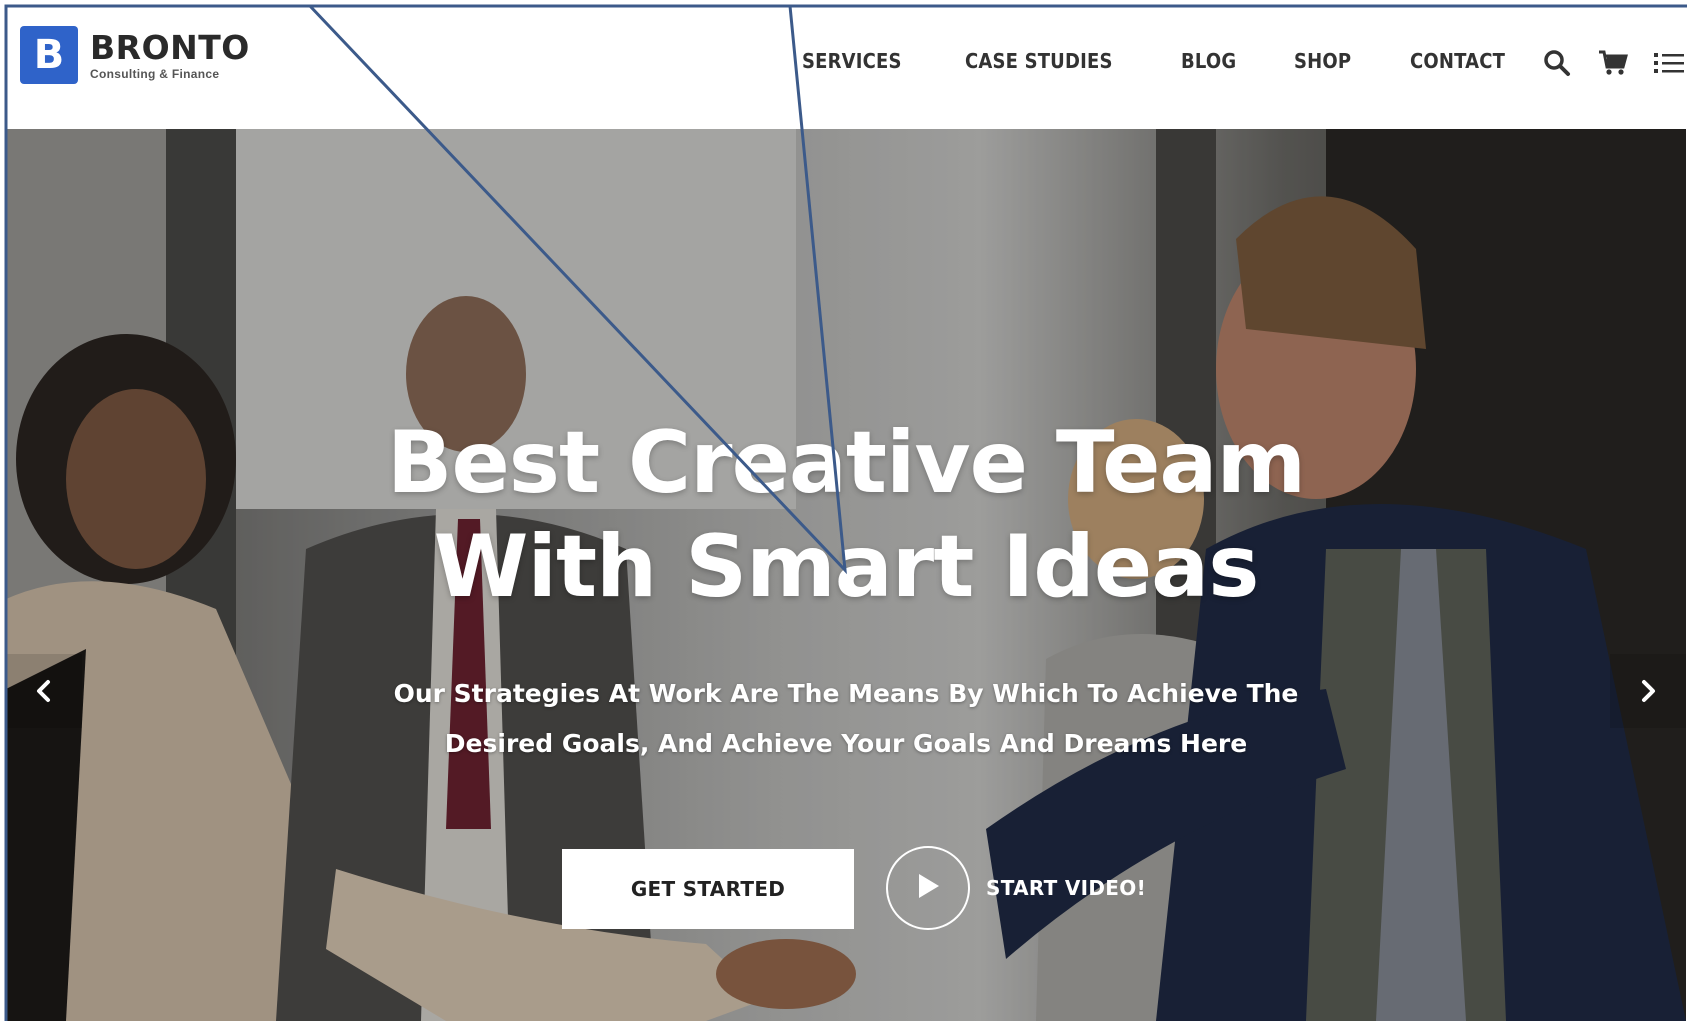 The image size is (1687, 1021). I want to click on site-logo: B BRONTO Consulting & Finance, so click(135, 55).